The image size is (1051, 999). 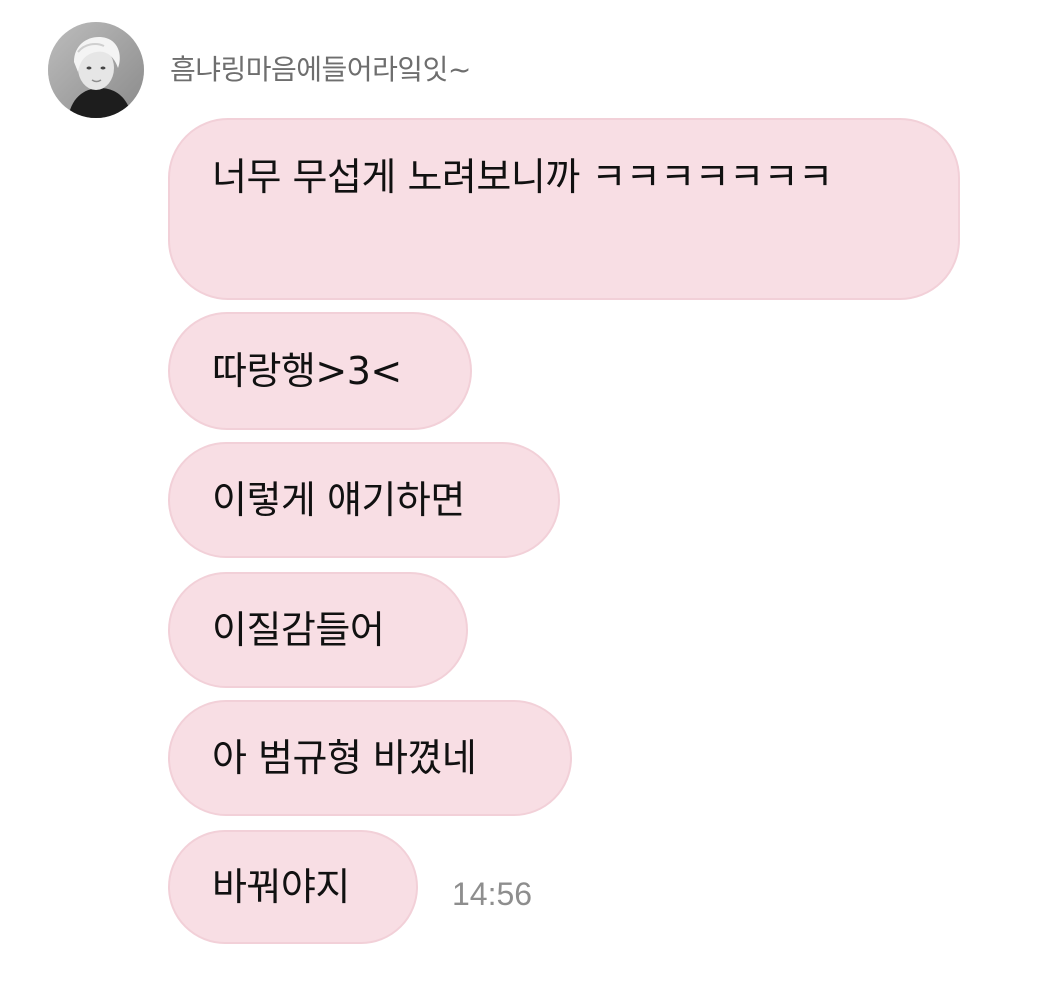 What do you see at coordinates (298, 630) in the screenshot?
I see `message-text: 이질감들어` at bounding box center [298, 630].